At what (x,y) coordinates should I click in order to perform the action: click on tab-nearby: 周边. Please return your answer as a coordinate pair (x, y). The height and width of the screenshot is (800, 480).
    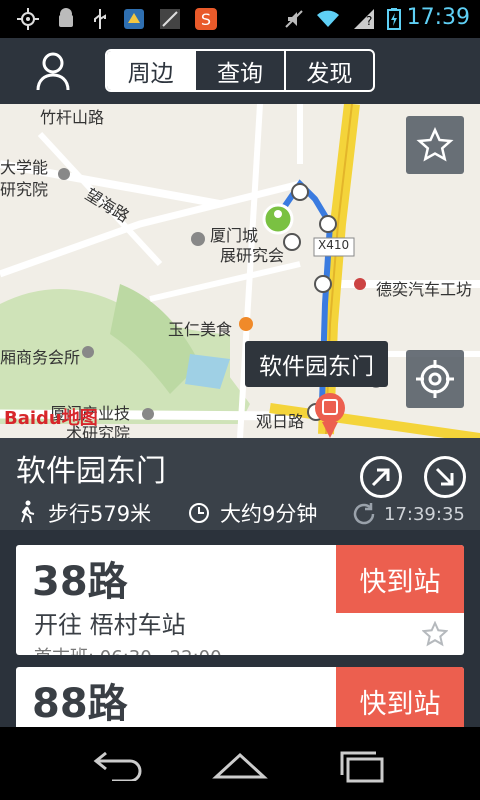
    Looking at the image, I should click on (151, 70).